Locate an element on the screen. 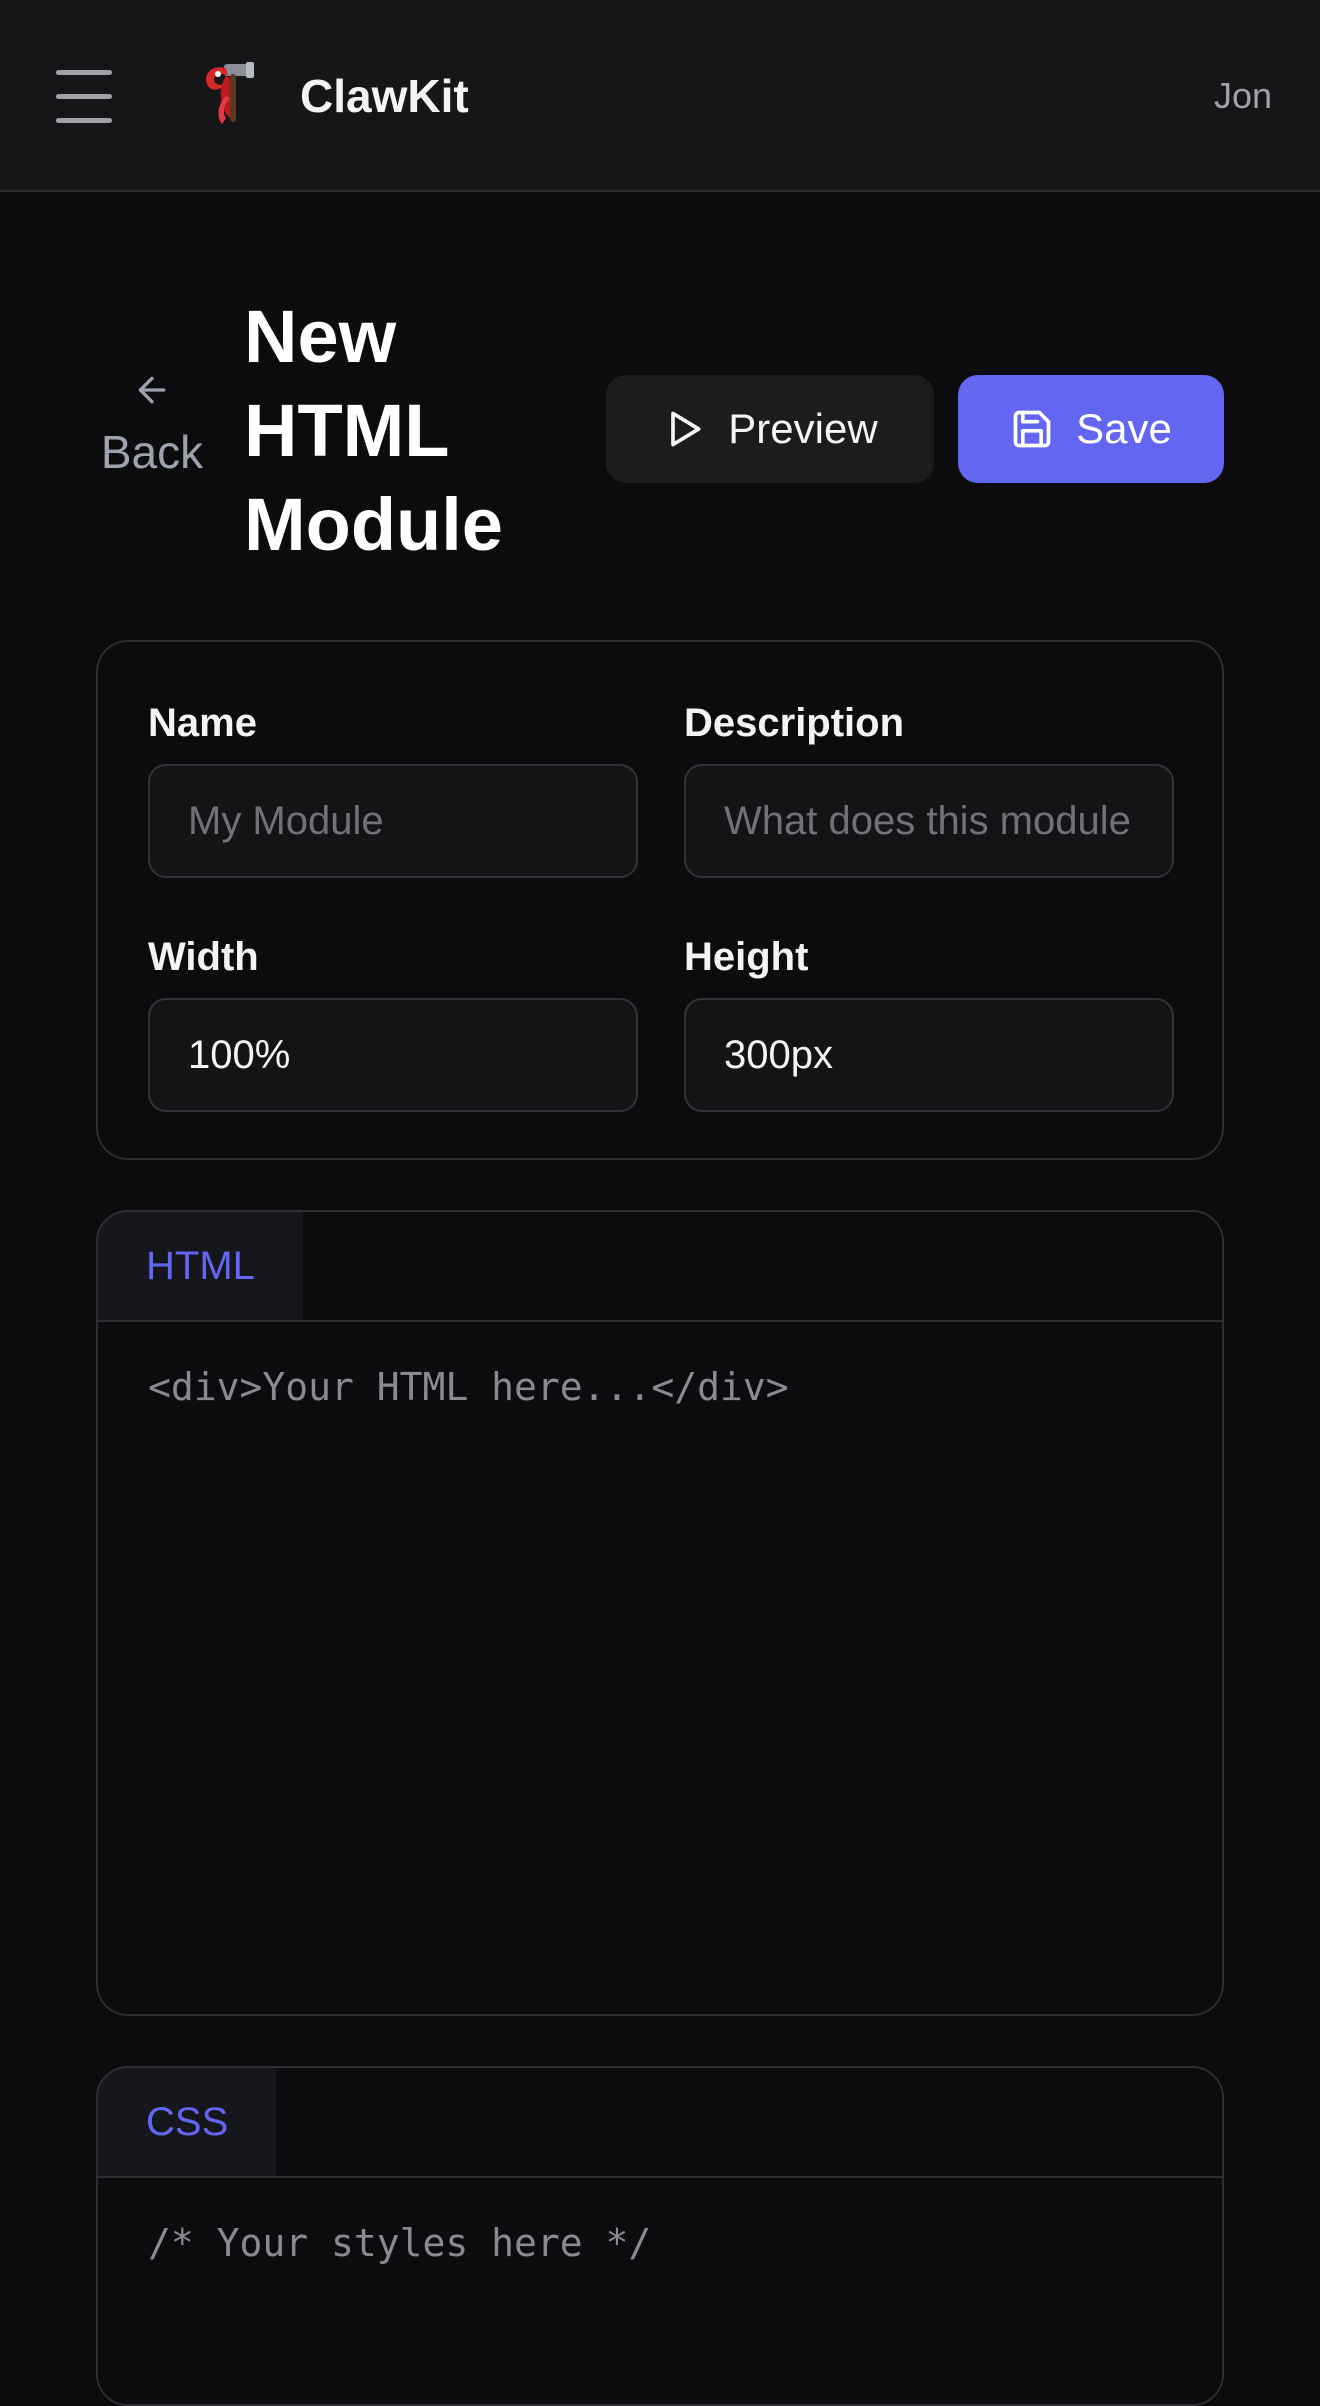  back-button: Back is located at coordinates (152, 435).